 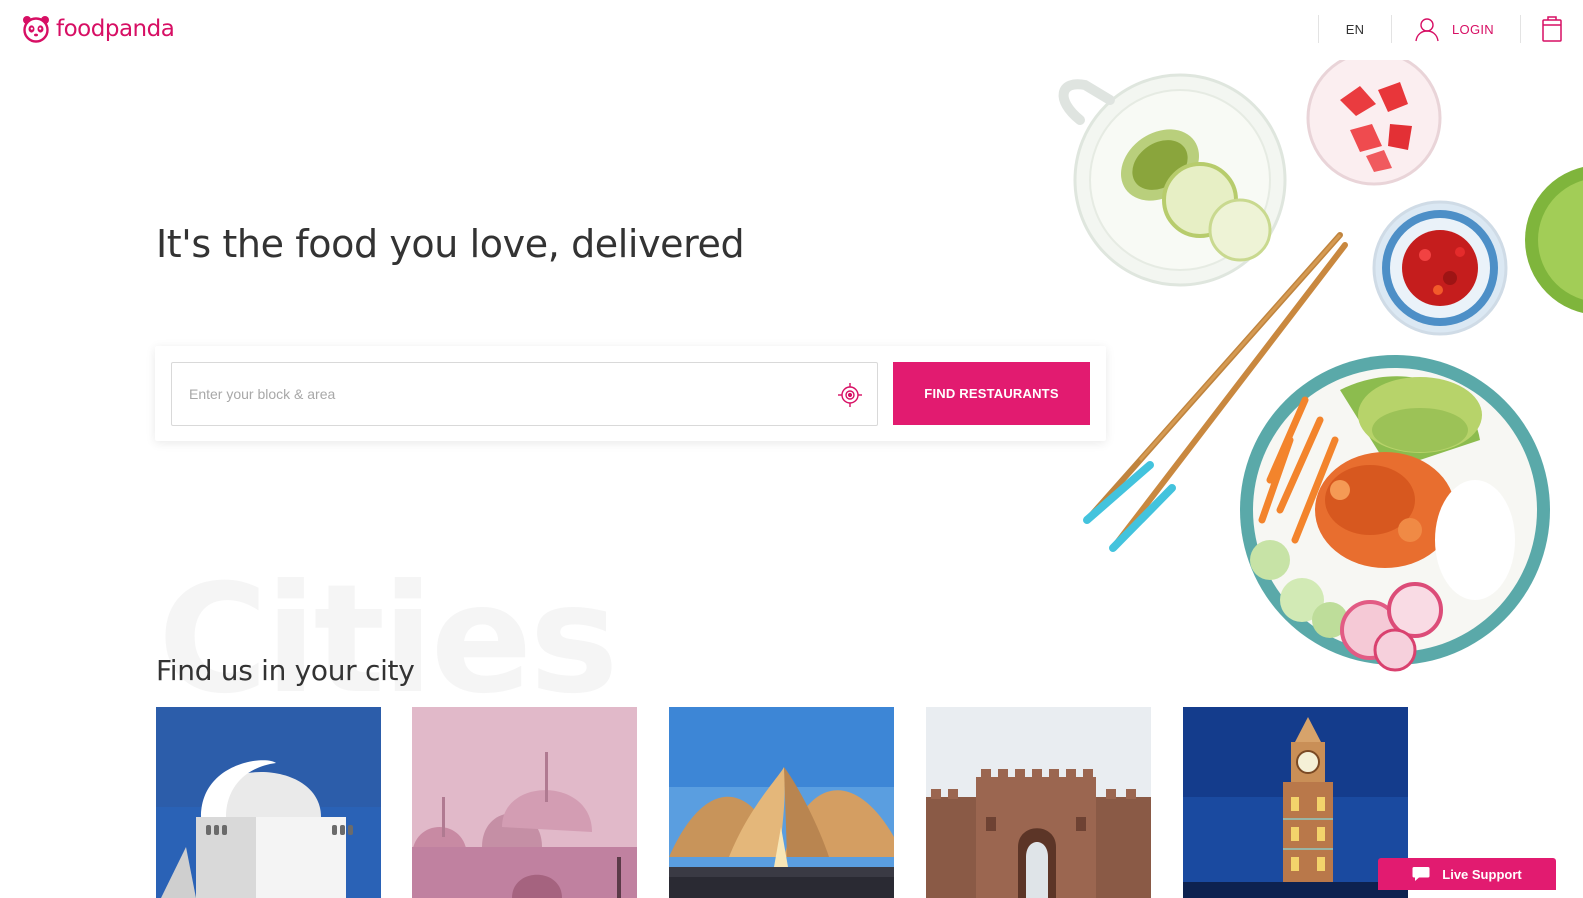 I want to click on language-selector: EN, so click(x=1355, y=29).